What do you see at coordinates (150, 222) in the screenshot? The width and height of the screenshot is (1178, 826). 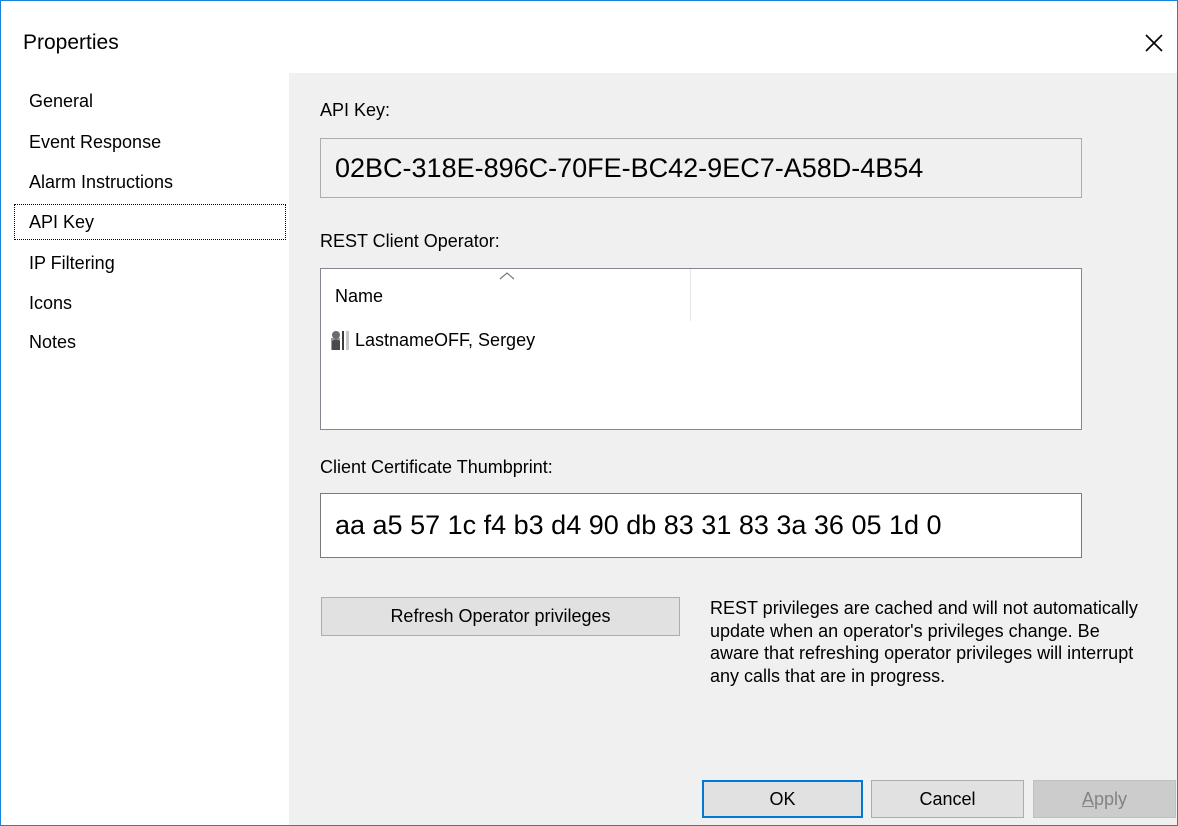 I see `sidebar-item-api-key: API Key` at bounding box center [150, 222].